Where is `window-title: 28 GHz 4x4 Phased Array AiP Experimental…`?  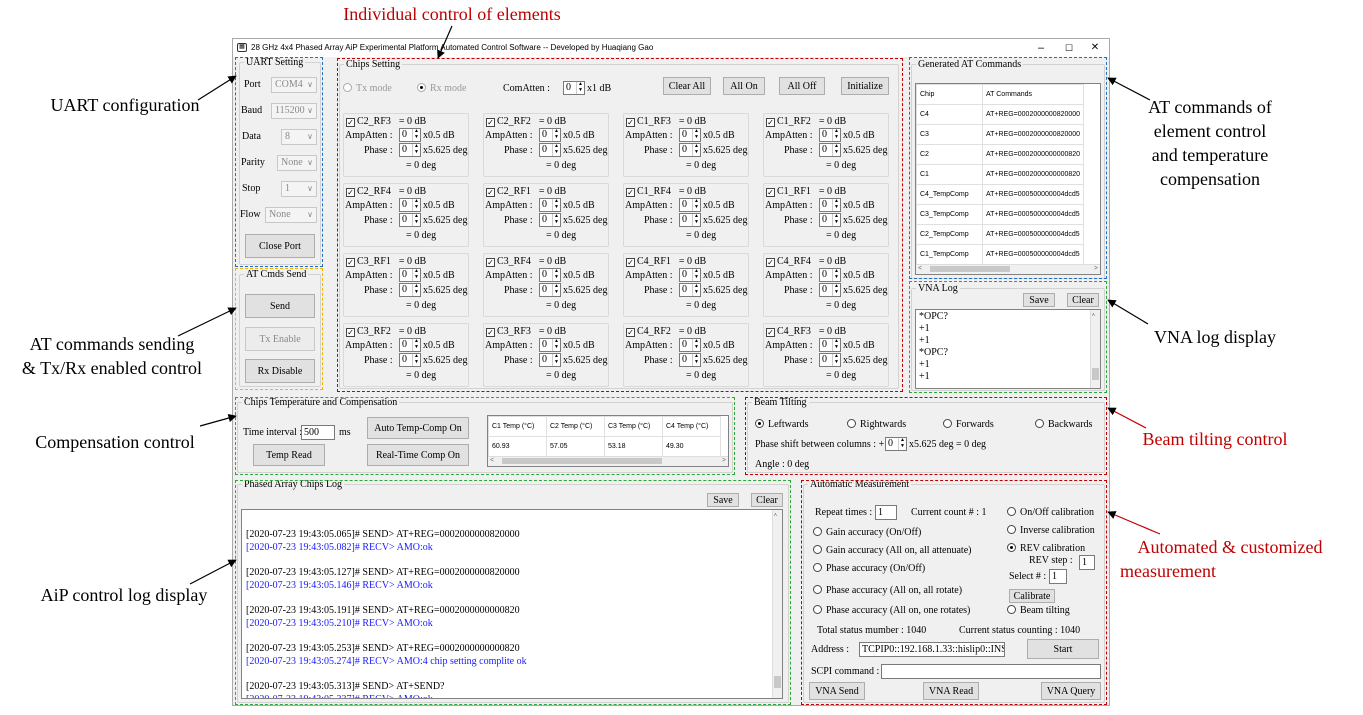 window-title: 28 GHz 4x4 Phased Array AiP Experimental… is located at coordinates (452, 47).